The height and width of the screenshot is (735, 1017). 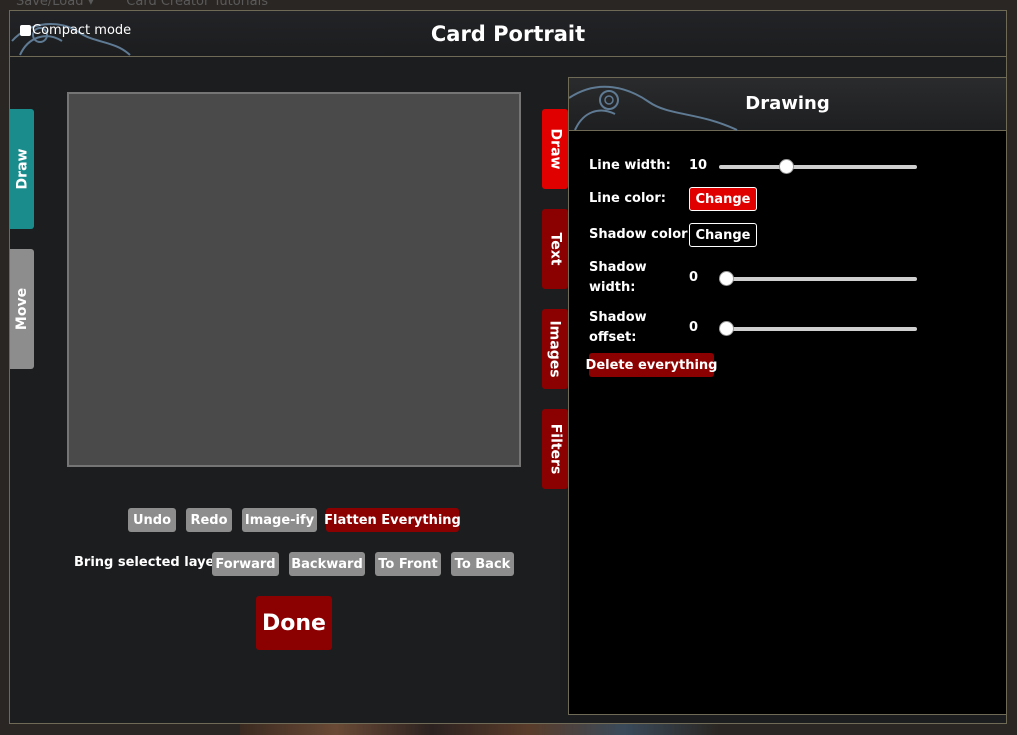 I want to click on tab-move-left-label: Move, so click(x=22, y=309).